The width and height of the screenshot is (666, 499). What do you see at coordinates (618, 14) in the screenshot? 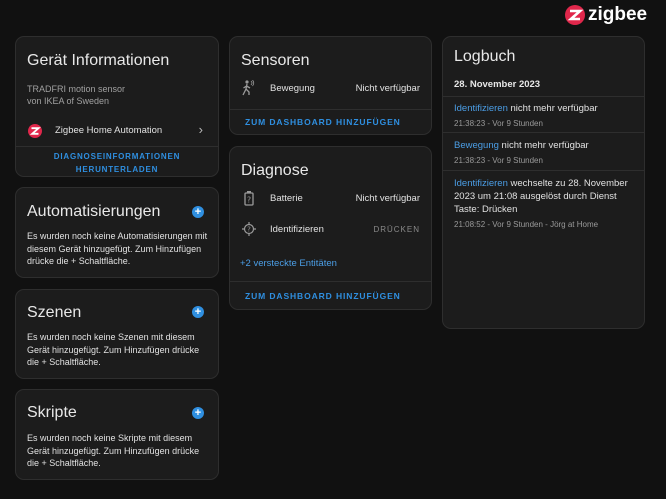
I see `brand-name: zigbee` at bounding box center [618, 14].